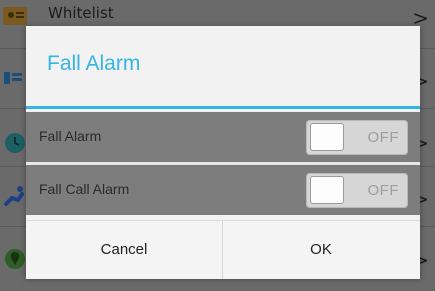 The height and width of the screenshot is (291, 435). I want to click on ok-button: OK, so click(321, 250).